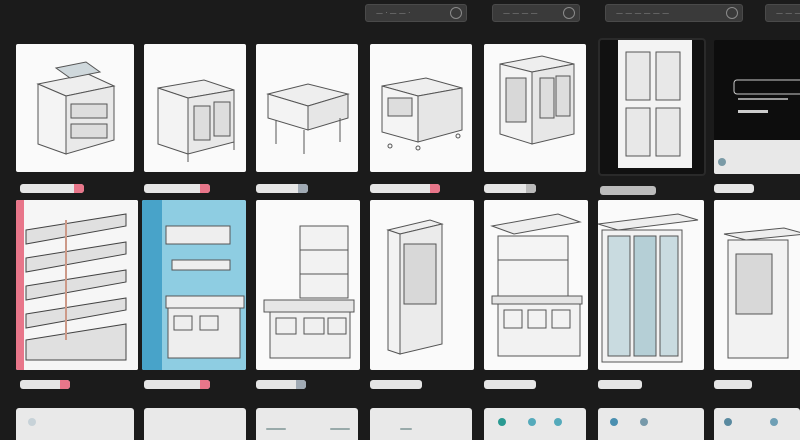 This screenshot has height=440, width=800. What do you see at coordinates (415, 287) in the screenshot?
I see `tall-cabinet-drawing` at bounding box center [415, 287].